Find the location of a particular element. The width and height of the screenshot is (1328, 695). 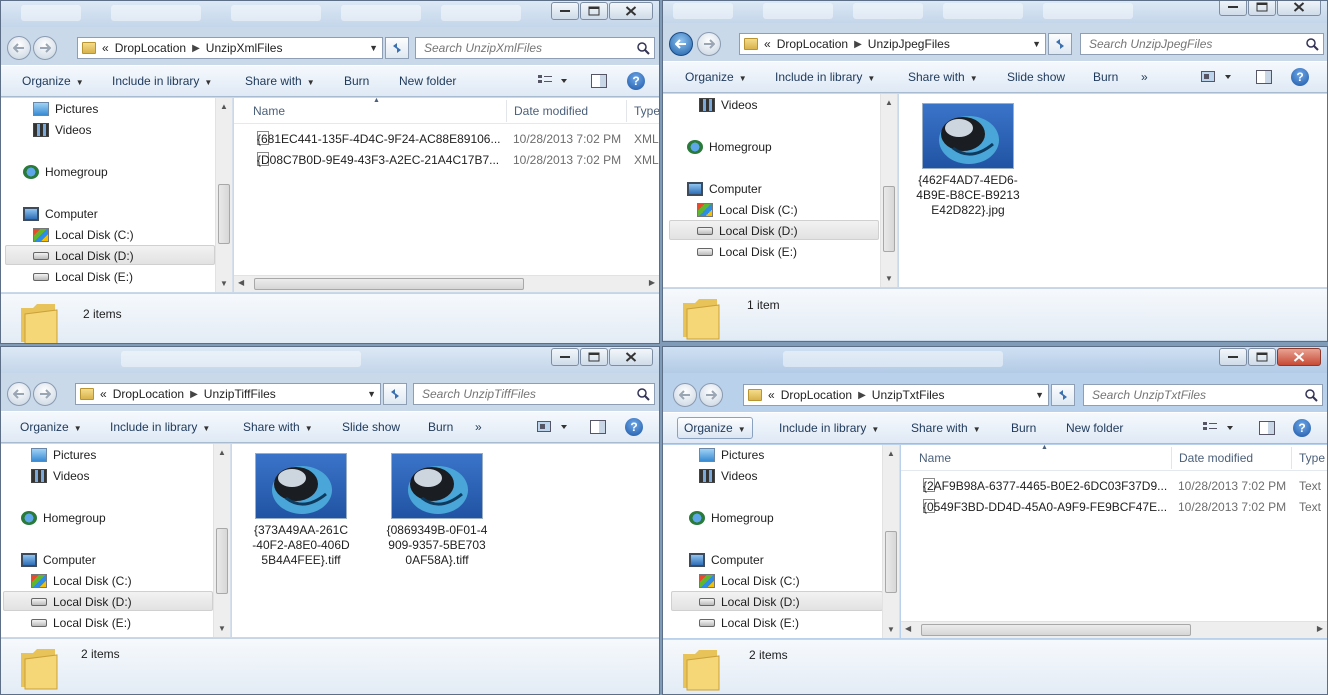

back-button is located at coordinates (681, 44).